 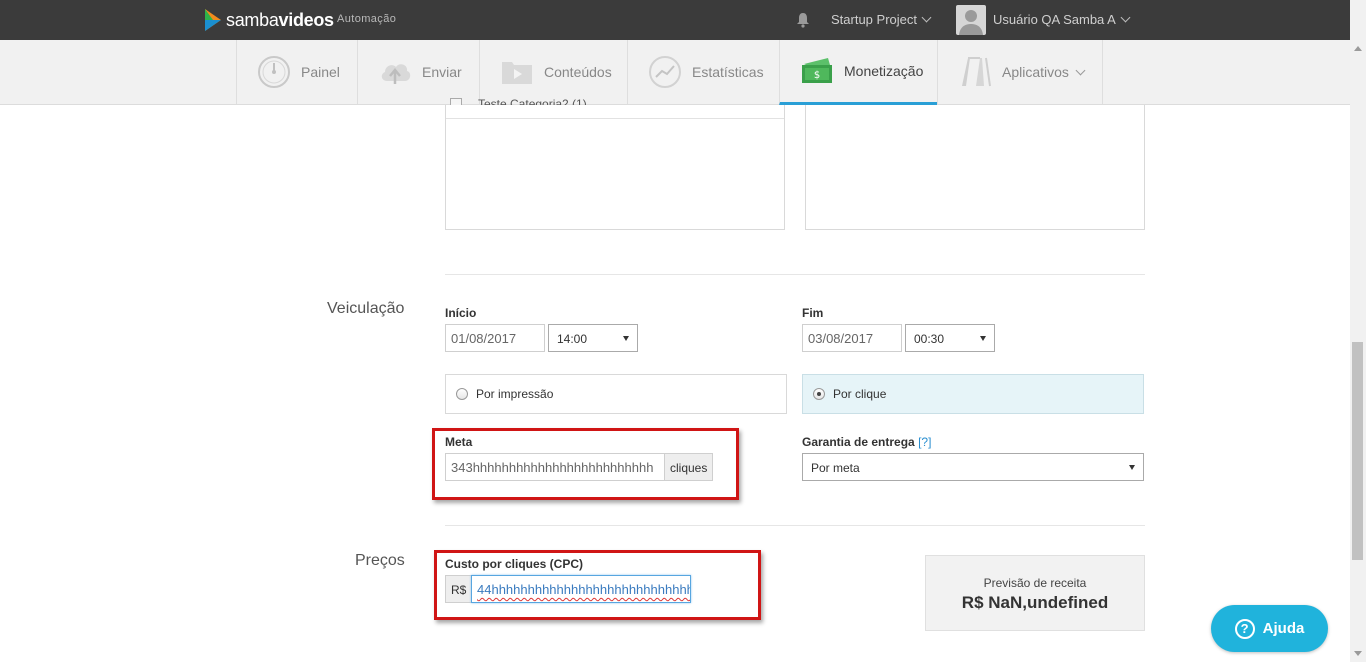 I want to click on categories-box-left, so click(x=615, y=167).